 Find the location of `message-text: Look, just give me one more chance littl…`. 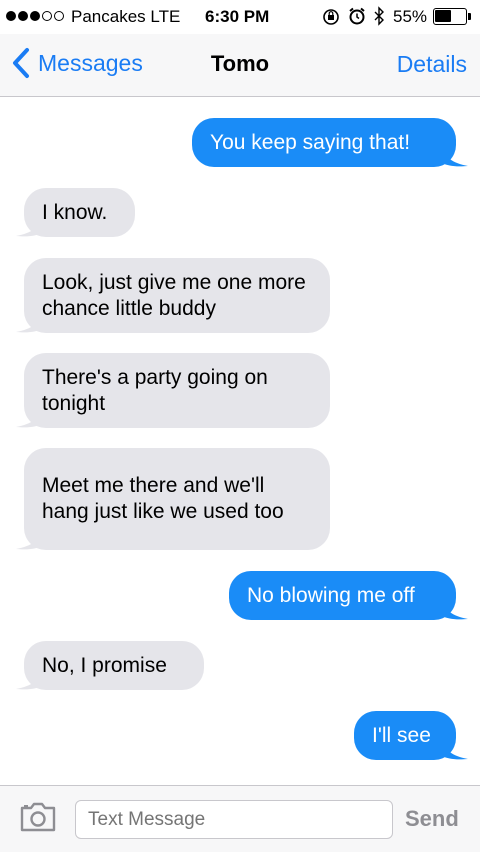

message-text: Look, just give me one more chance littl… is located at coordinates (174, 295).